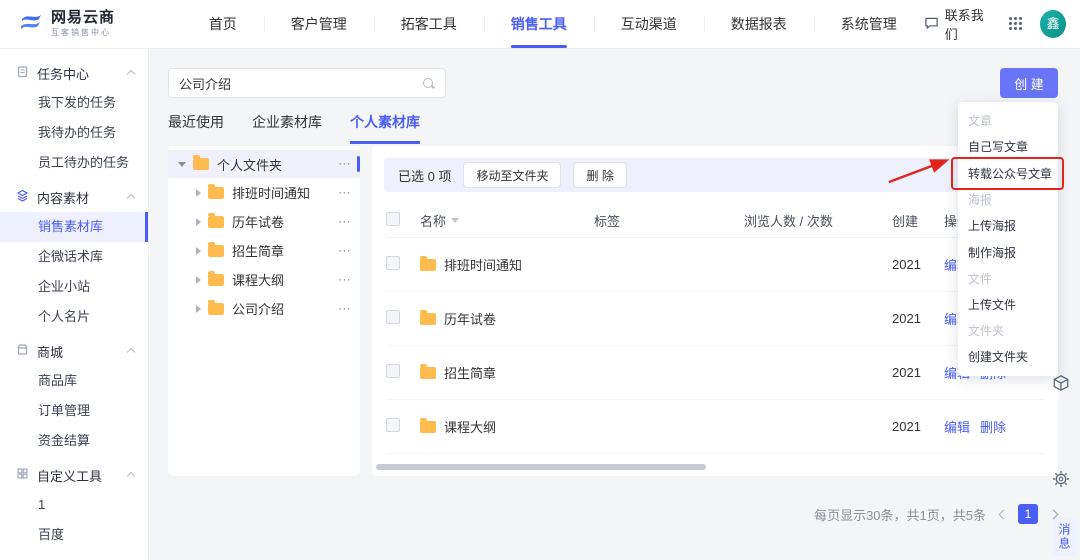 This screenshot has height=560, width=1080. Describe the element at coordinates (74, 197) in the screenshot. I see `sidebar-group-content-material: 内容素材` at that location.